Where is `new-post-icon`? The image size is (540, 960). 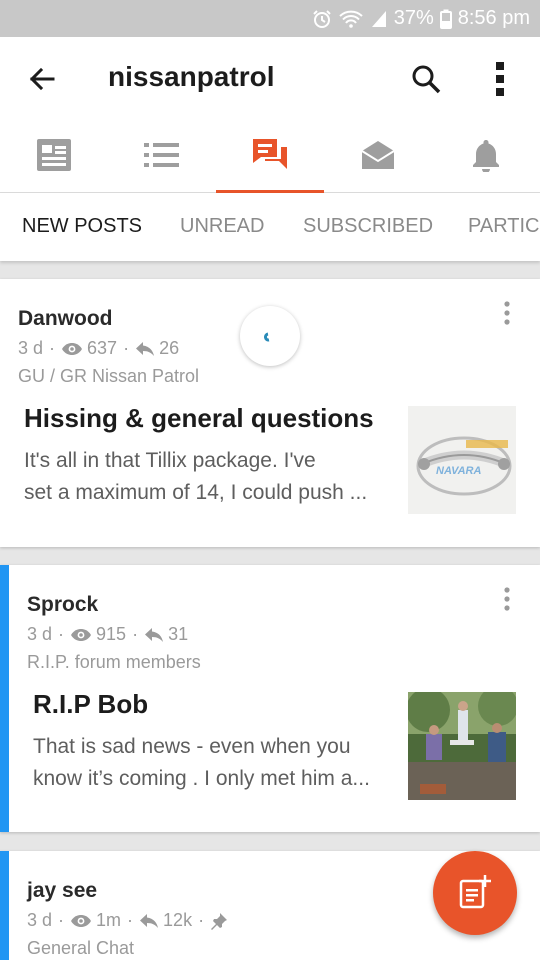
new-post-icon is located at coordinates (475, 893).